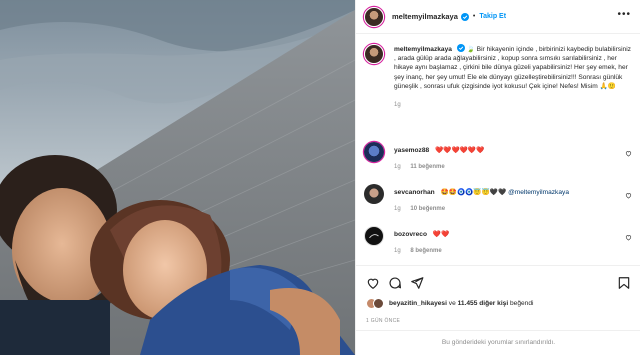 This screenshot has height=355, width=640. Describe the element at coordinates (378, 303) in the screenshot. I see `liker-avatar` at that location.